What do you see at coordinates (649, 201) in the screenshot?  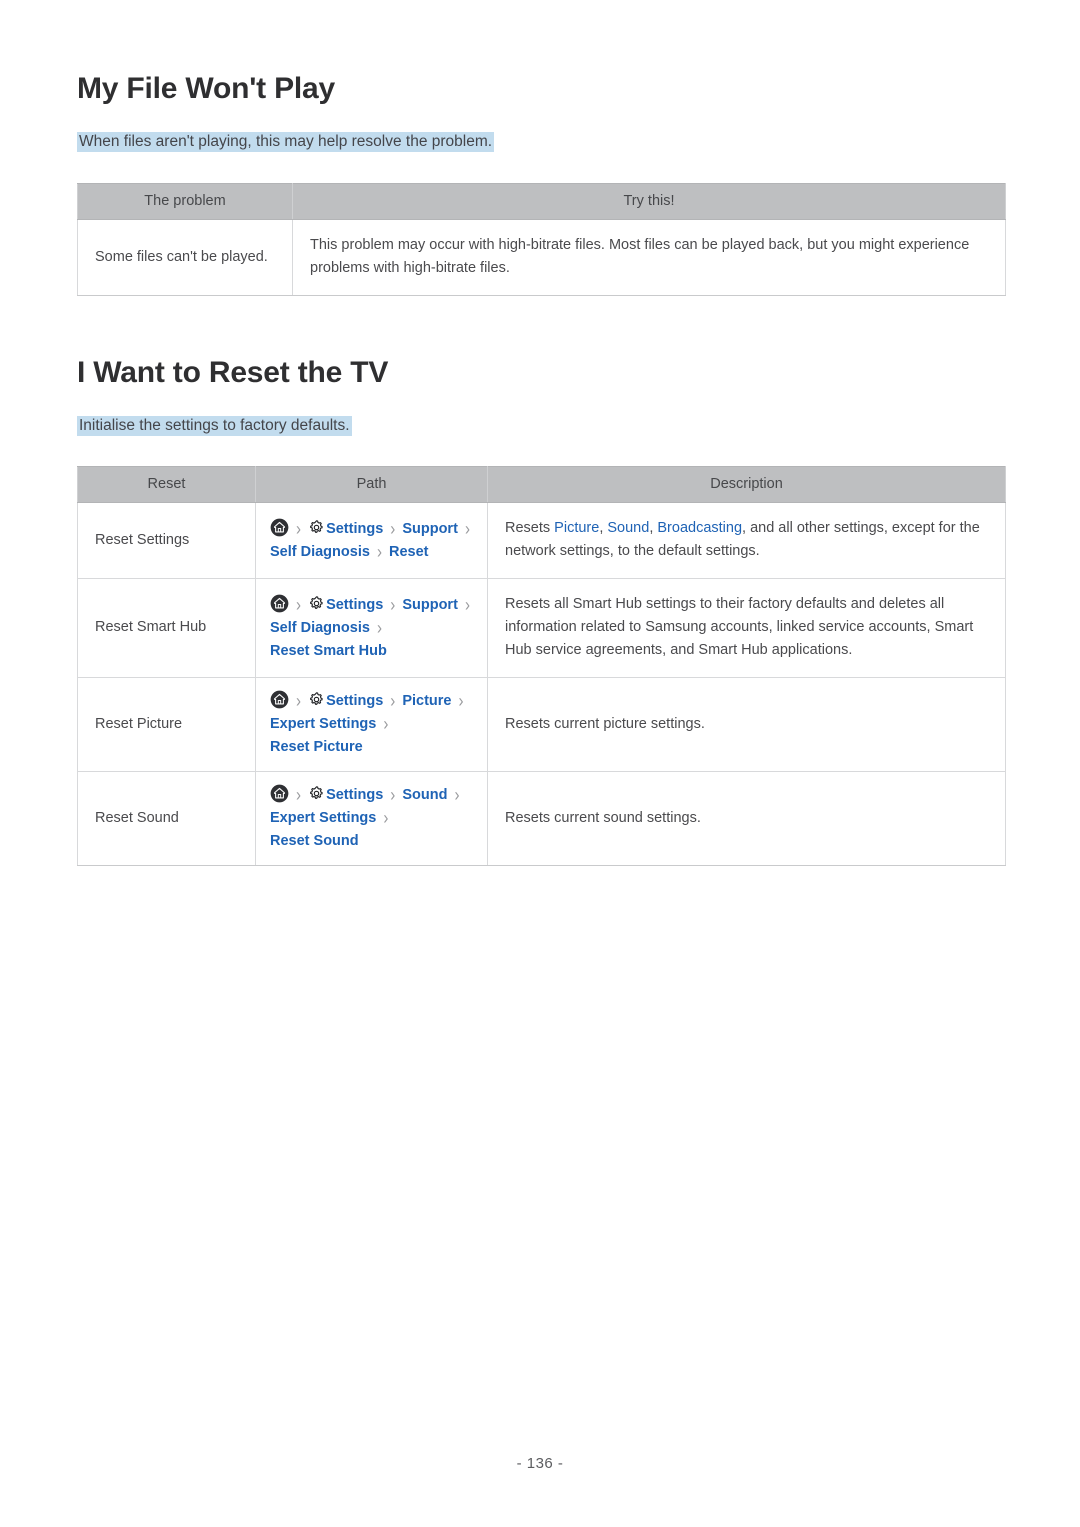 I see `column-header-try-this: Try this!` at bounding box center [649, 201].